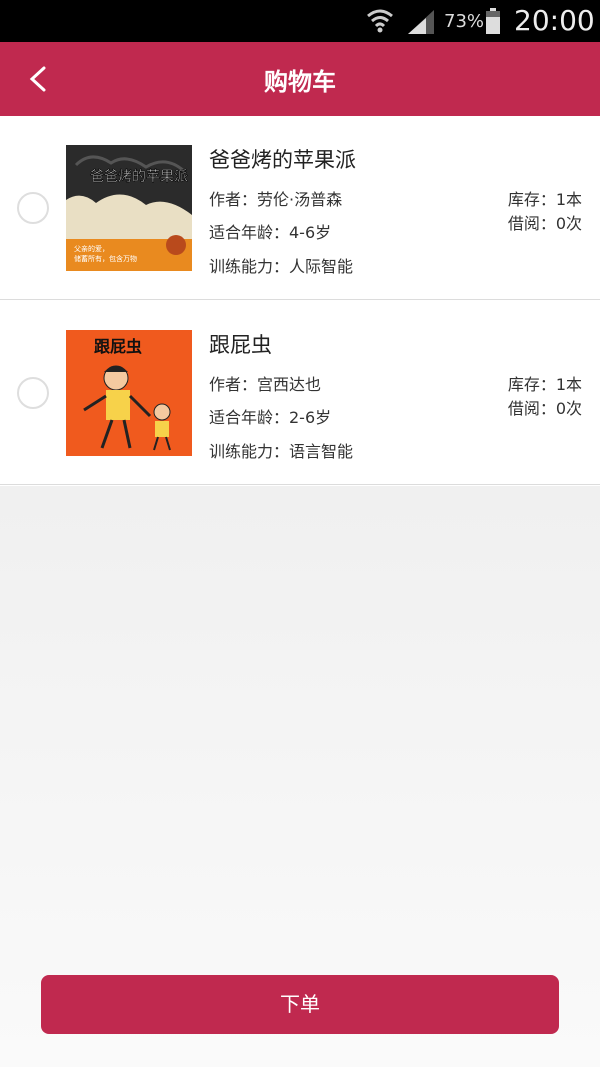 The height and width of the screenshot is (1067, 600). What do you see at coordinates (300, 82) in the screenshot?
I see `page-title: 购物车` at bounding box center [300, 82].